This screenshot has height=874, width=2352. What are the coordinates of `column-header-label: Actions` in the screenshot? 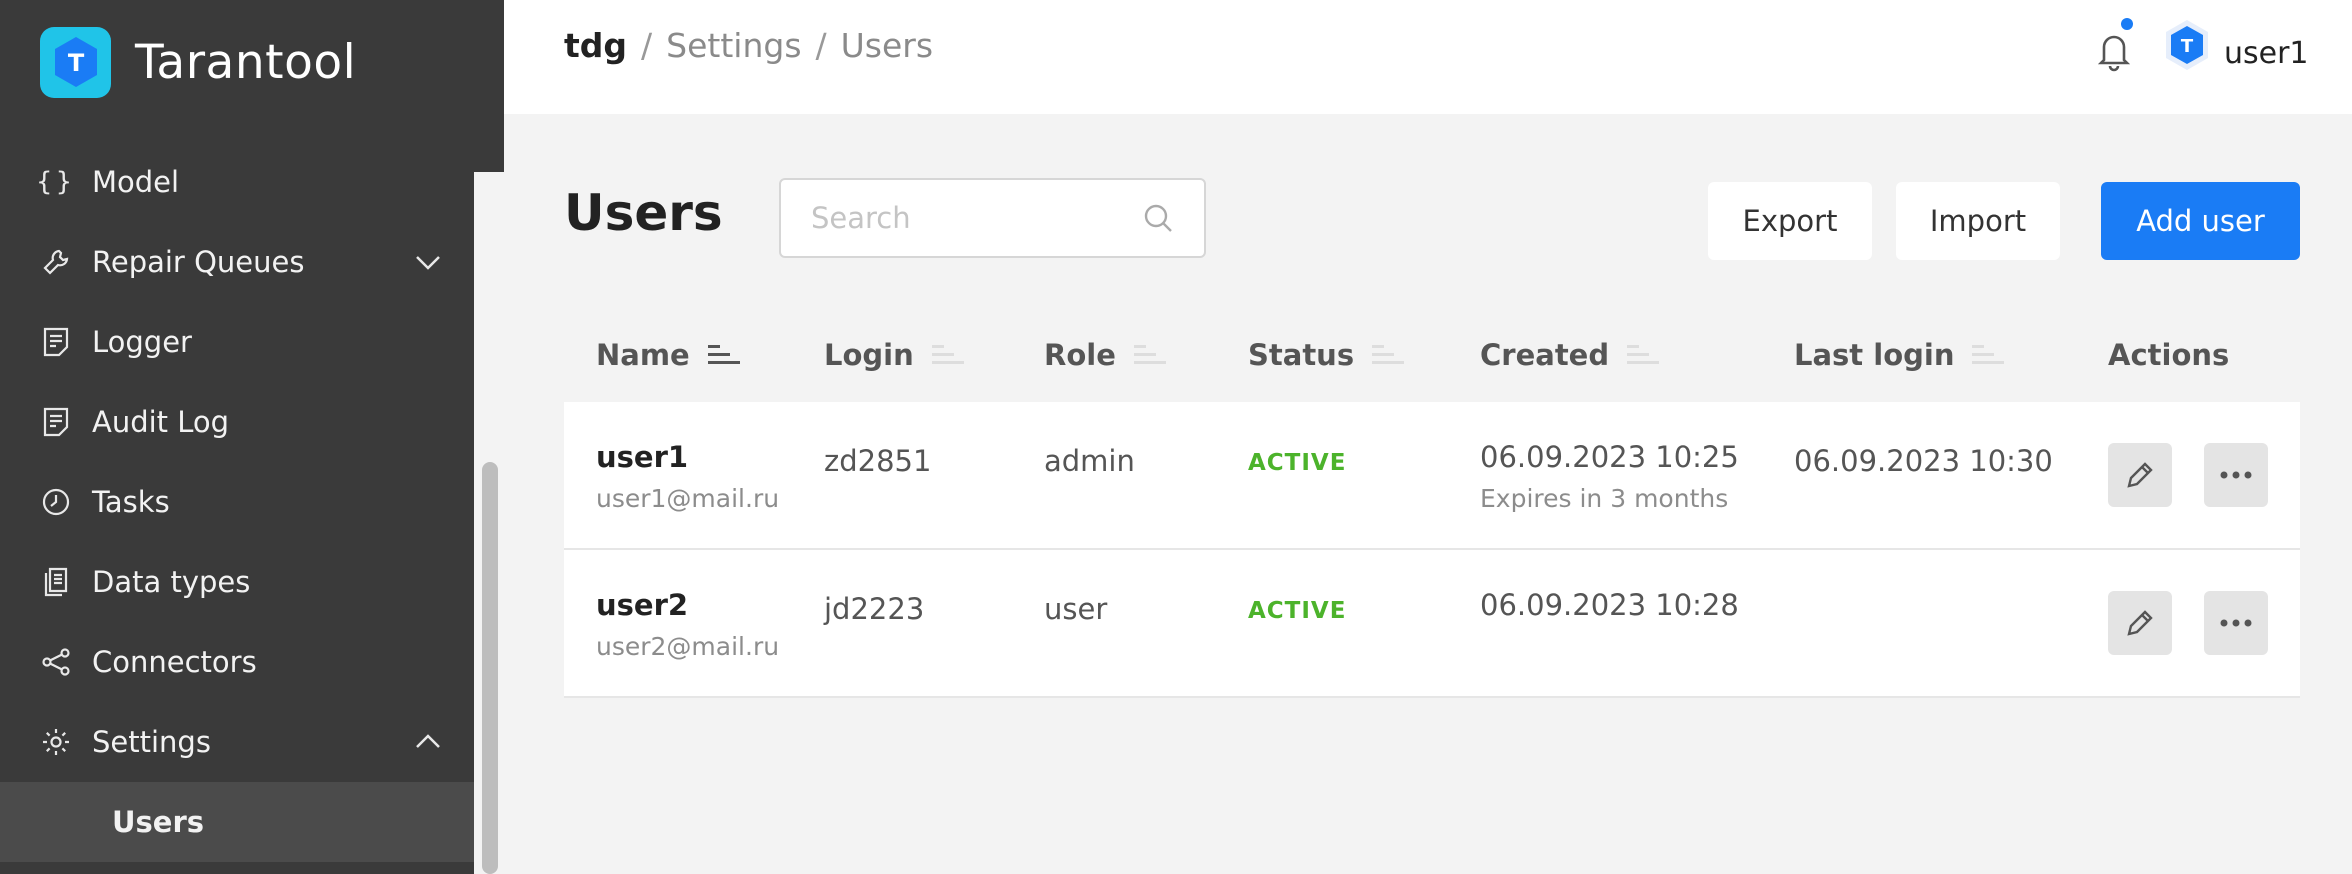 It's located at (2169, 355).